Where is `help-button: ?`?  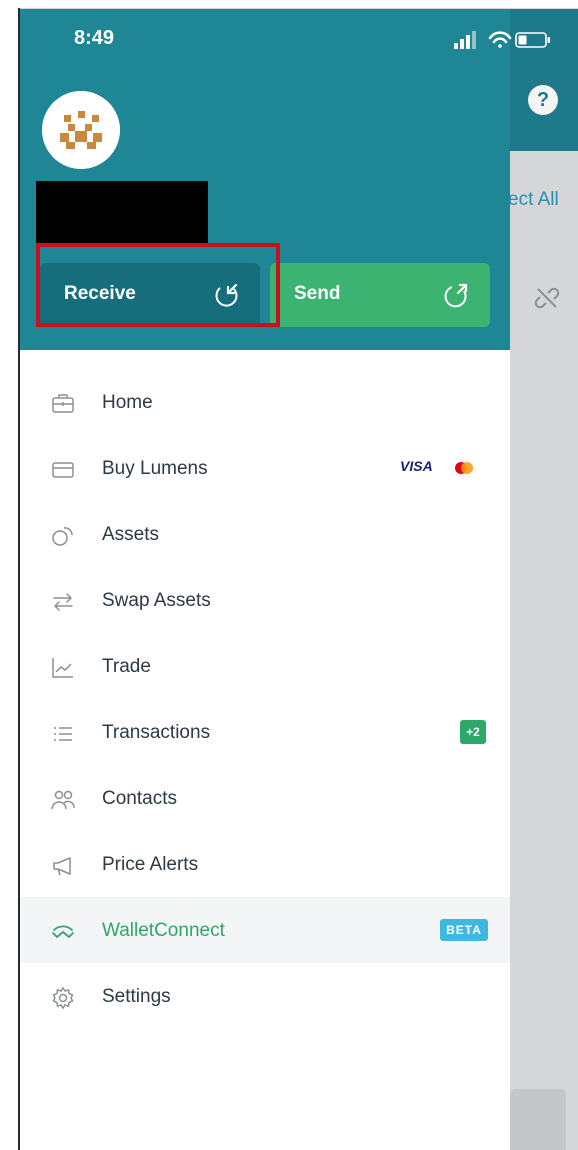
help-button: ? is located at coordinates (543, 100).